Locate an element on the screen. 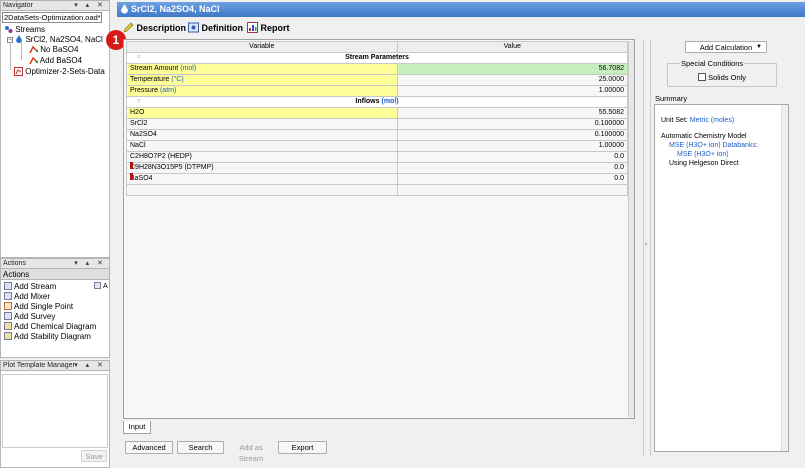  export-button: Export is located at coordinates (302, 447).